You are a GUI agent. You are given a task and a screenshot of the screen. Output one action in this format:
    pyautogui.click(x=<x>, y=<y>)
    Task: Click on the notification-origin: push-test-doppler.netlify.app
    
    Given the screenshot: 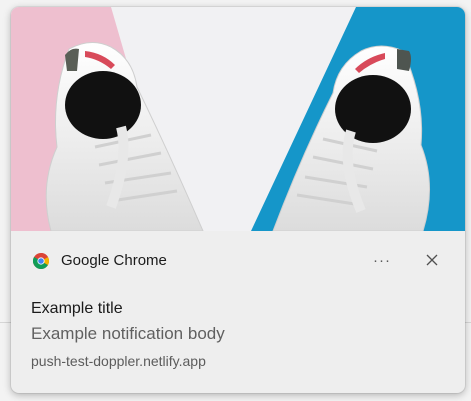 What is the action you would take?
    pyautogui.click(x=118, y=361)
    